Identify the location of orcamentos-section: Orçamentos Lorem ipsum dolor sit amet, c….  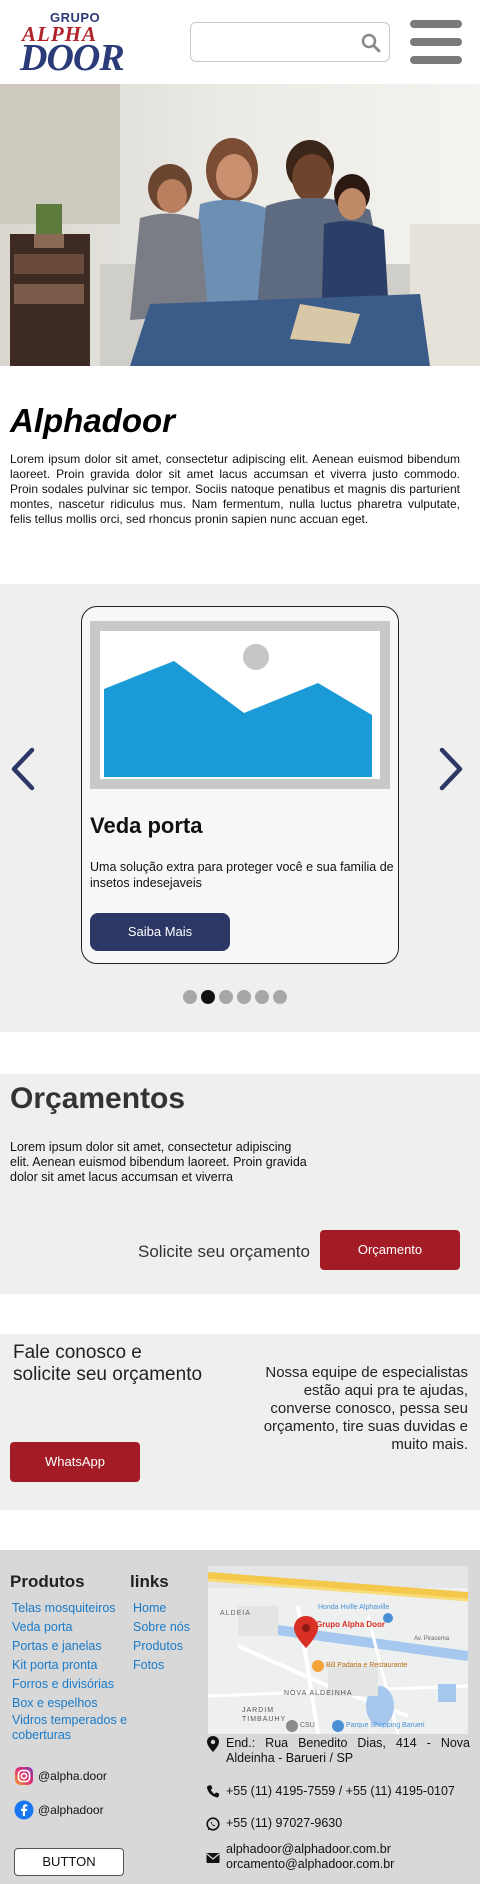
(240, 1184).